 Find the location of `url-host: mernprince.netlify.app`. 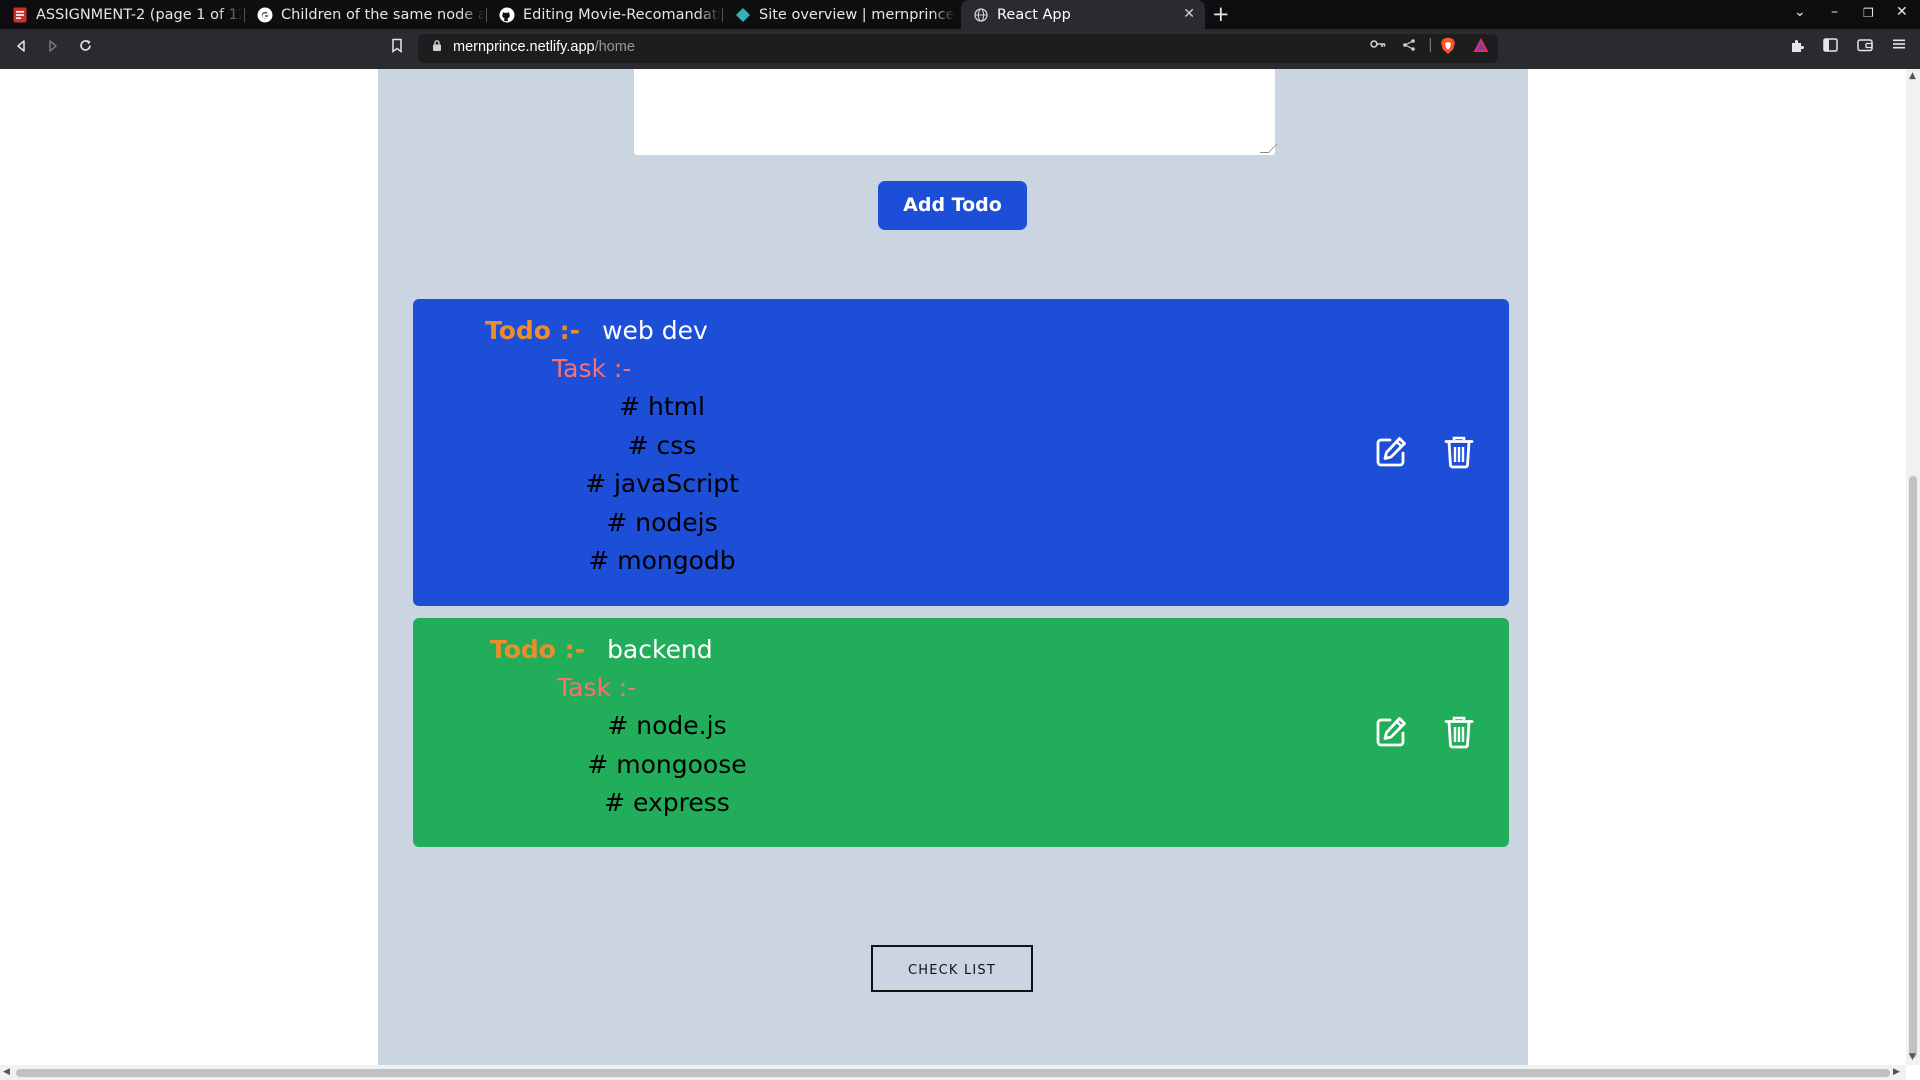

url-host: mernprince.netlify.app is located at coordinates (524, 47).